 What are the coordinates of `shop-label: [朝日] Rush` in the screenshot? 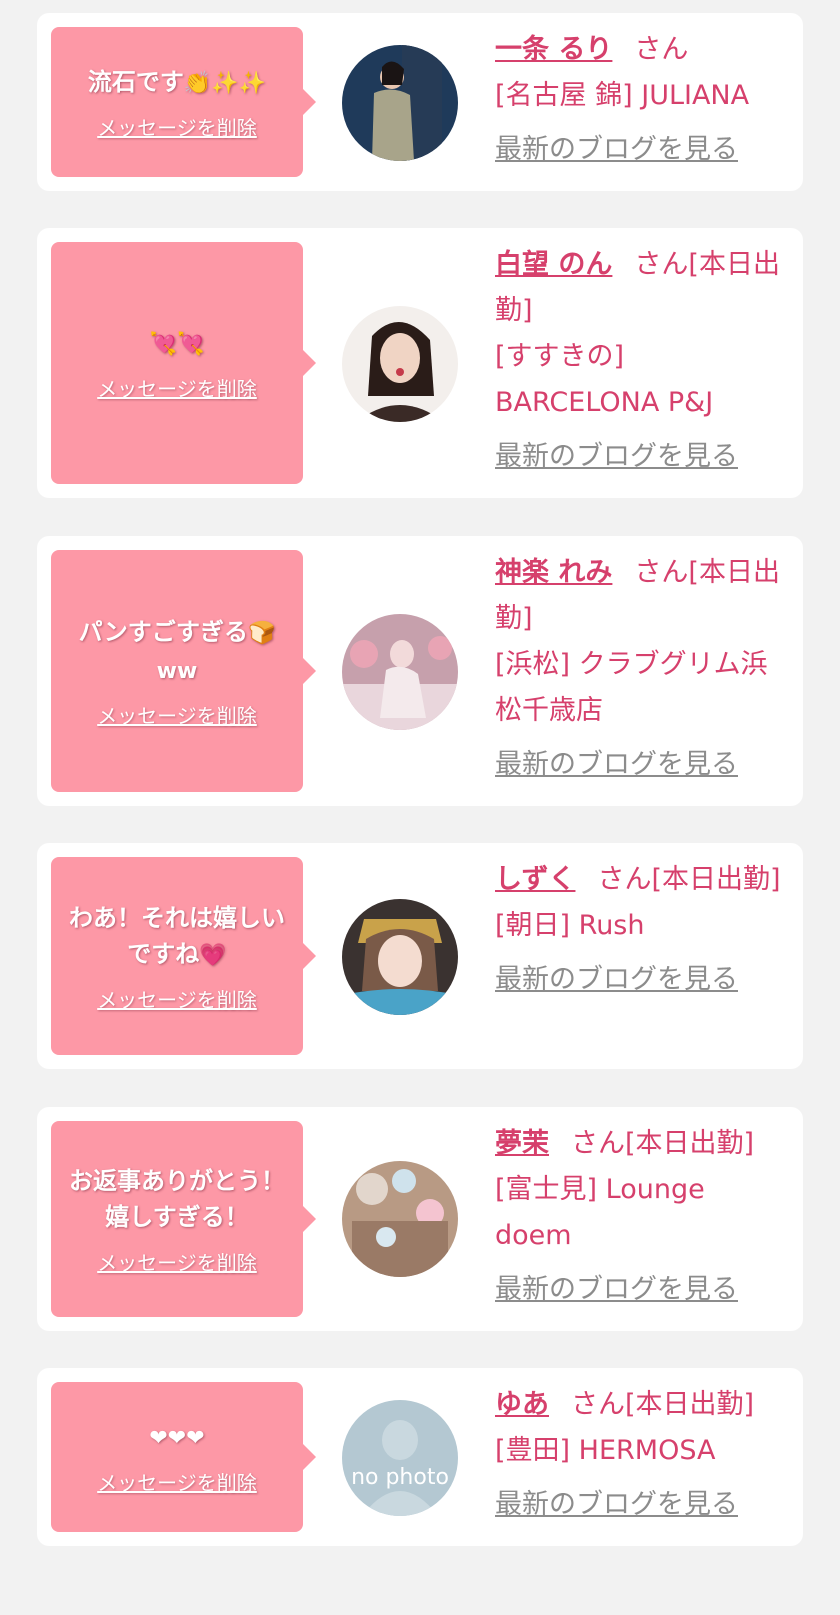 It's located at (570, 925).